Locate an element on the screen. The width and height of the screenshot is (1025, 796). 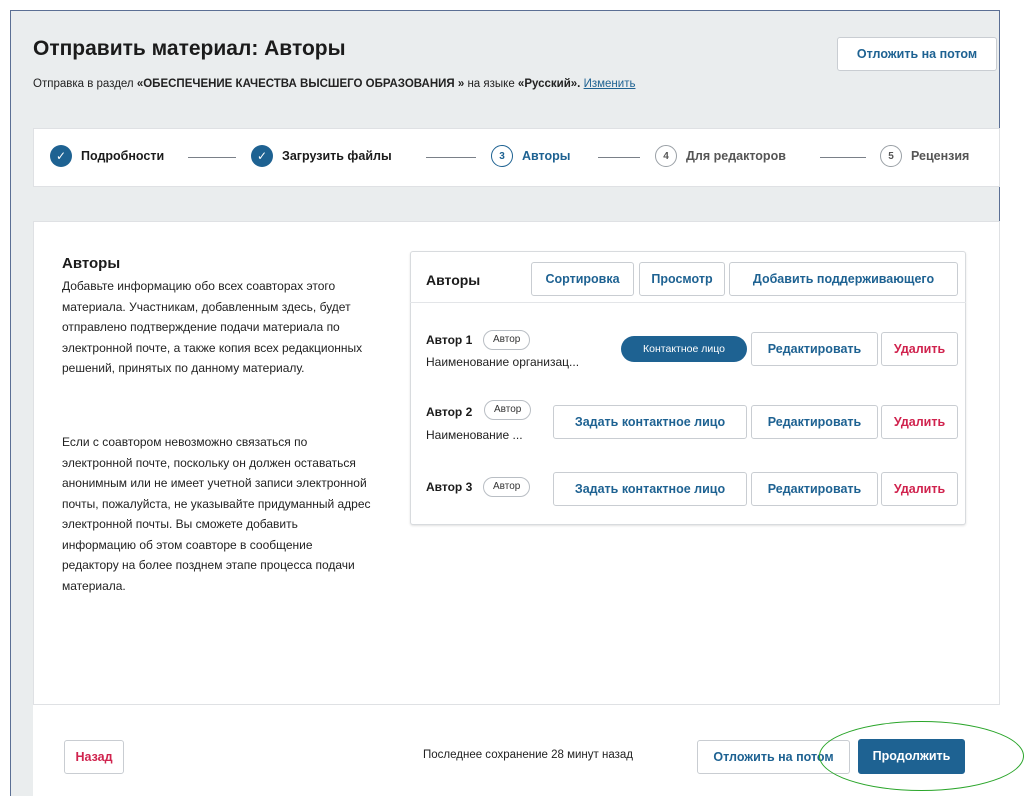
last-saved-status: Последнее сохранение 28 минут назад is located at coordinates (528, 755).